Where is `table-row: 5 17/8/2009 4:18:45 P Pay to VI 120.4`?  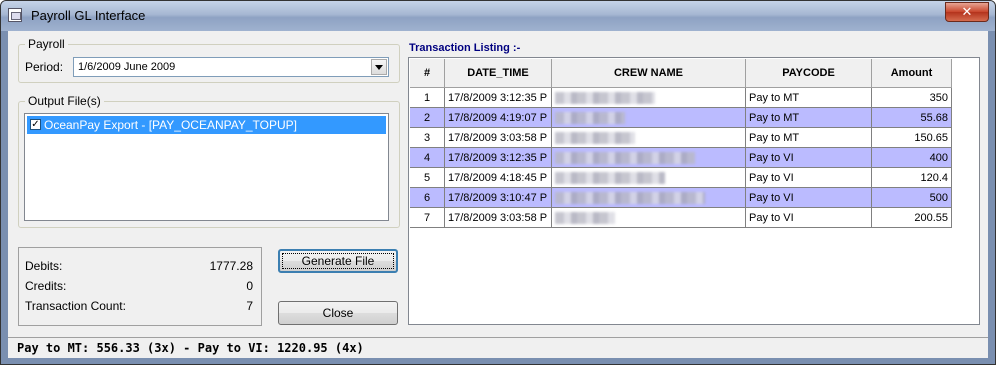
table-row: 5 17/8/2009 4:18:45 P Pay to VI 120.4 is located at coordinates (681, 177).